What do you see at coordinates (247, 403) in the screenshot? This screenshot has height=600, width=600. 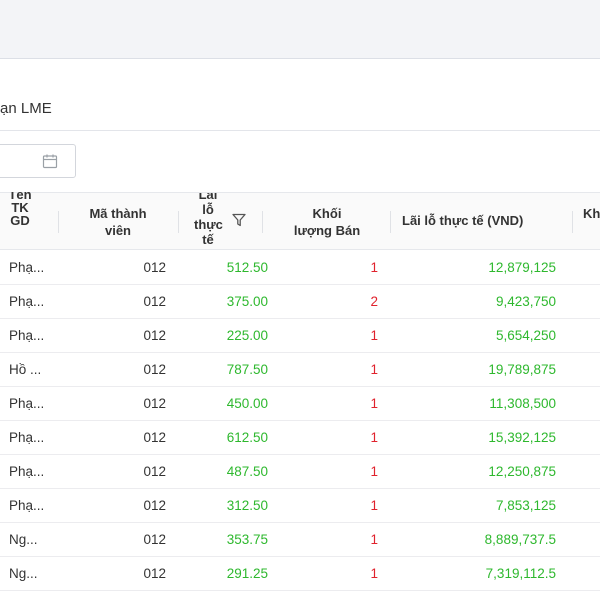 I see `cell-actual-pnl: 450.00` at bounding box center [247, 403].